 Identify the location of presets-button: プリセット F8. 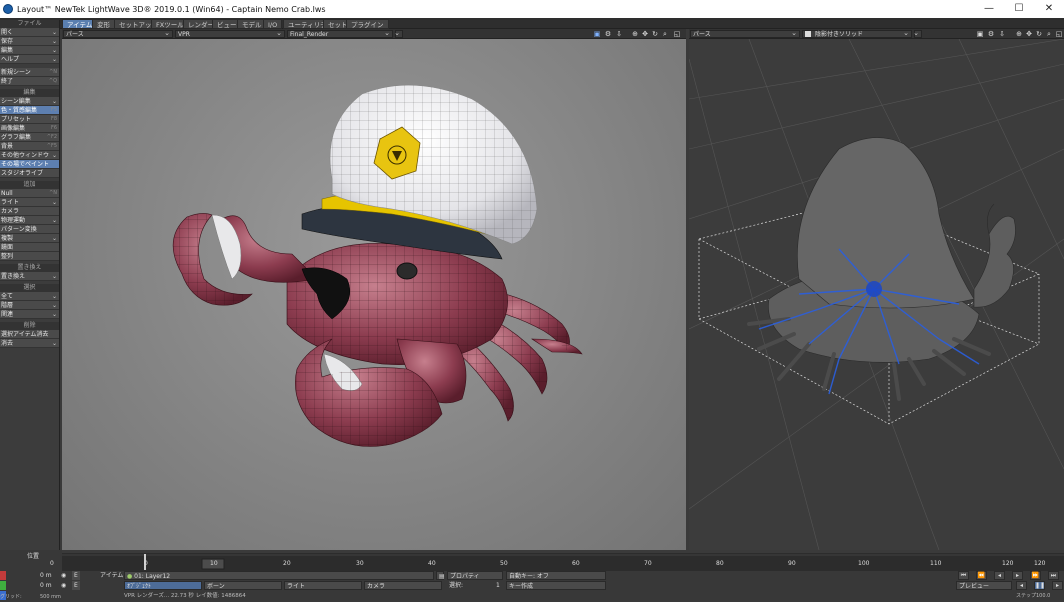
(29, 119).